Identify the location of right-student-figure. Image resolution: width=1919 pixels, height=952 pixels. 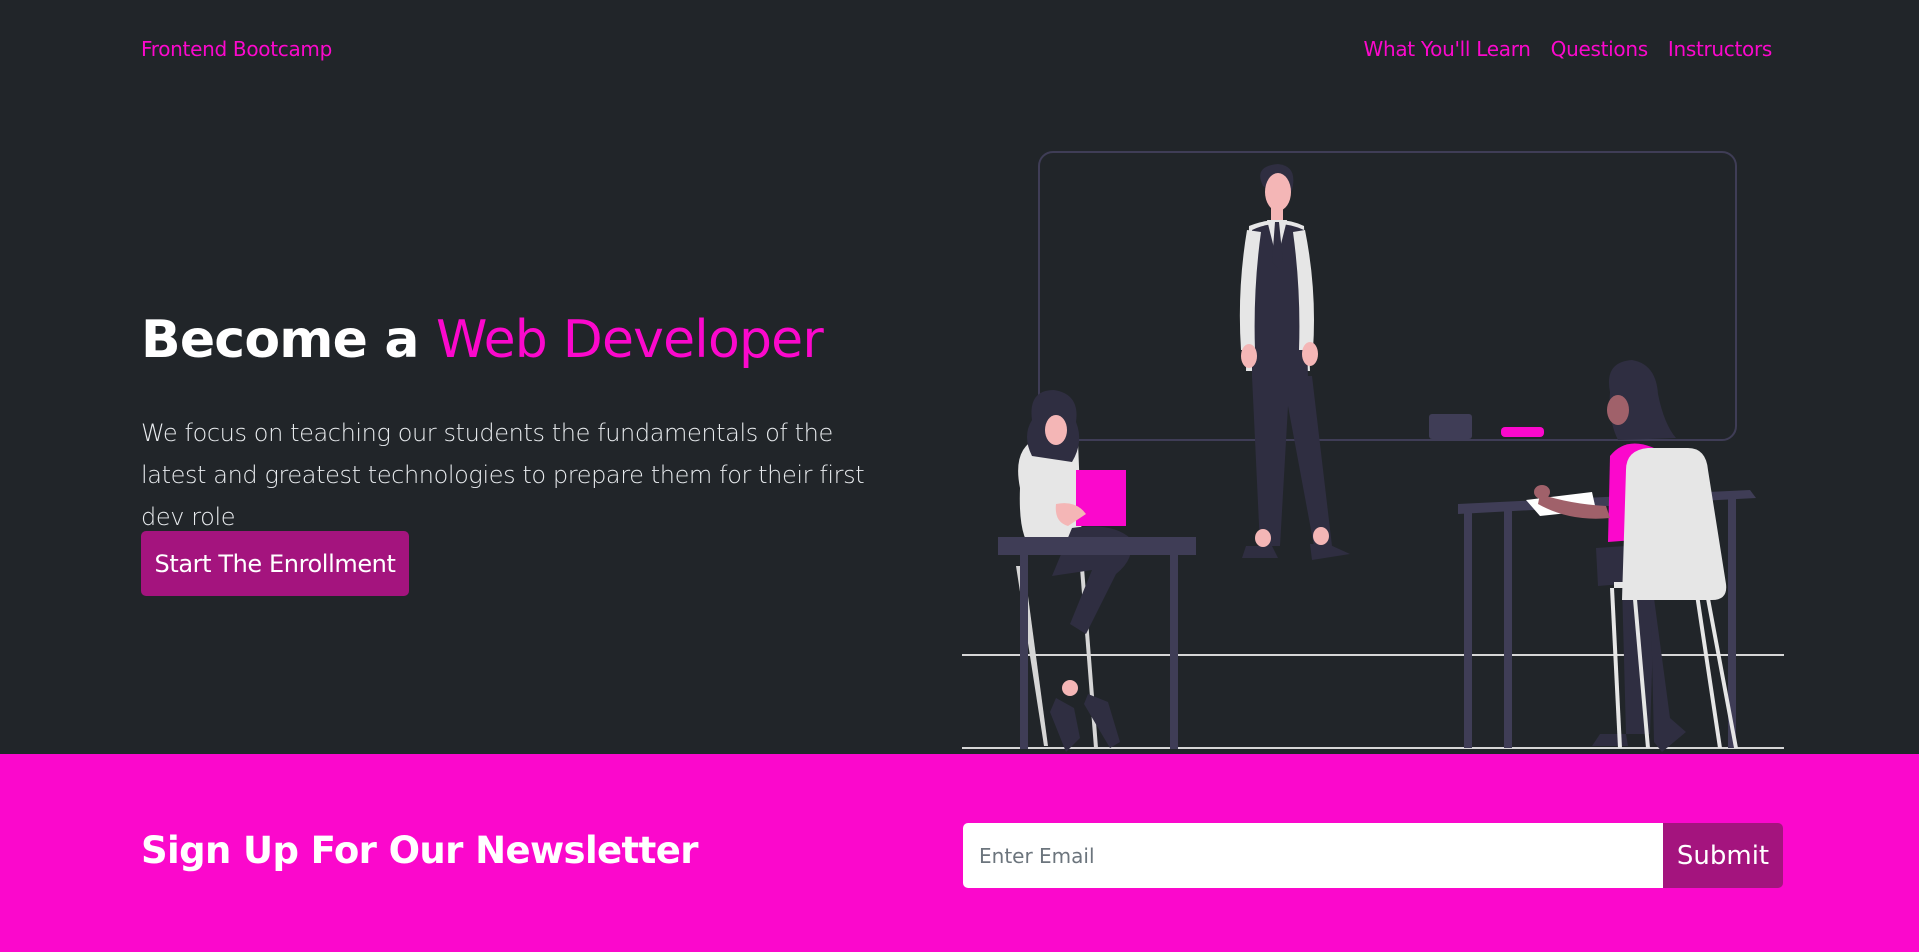
(1607, 556).